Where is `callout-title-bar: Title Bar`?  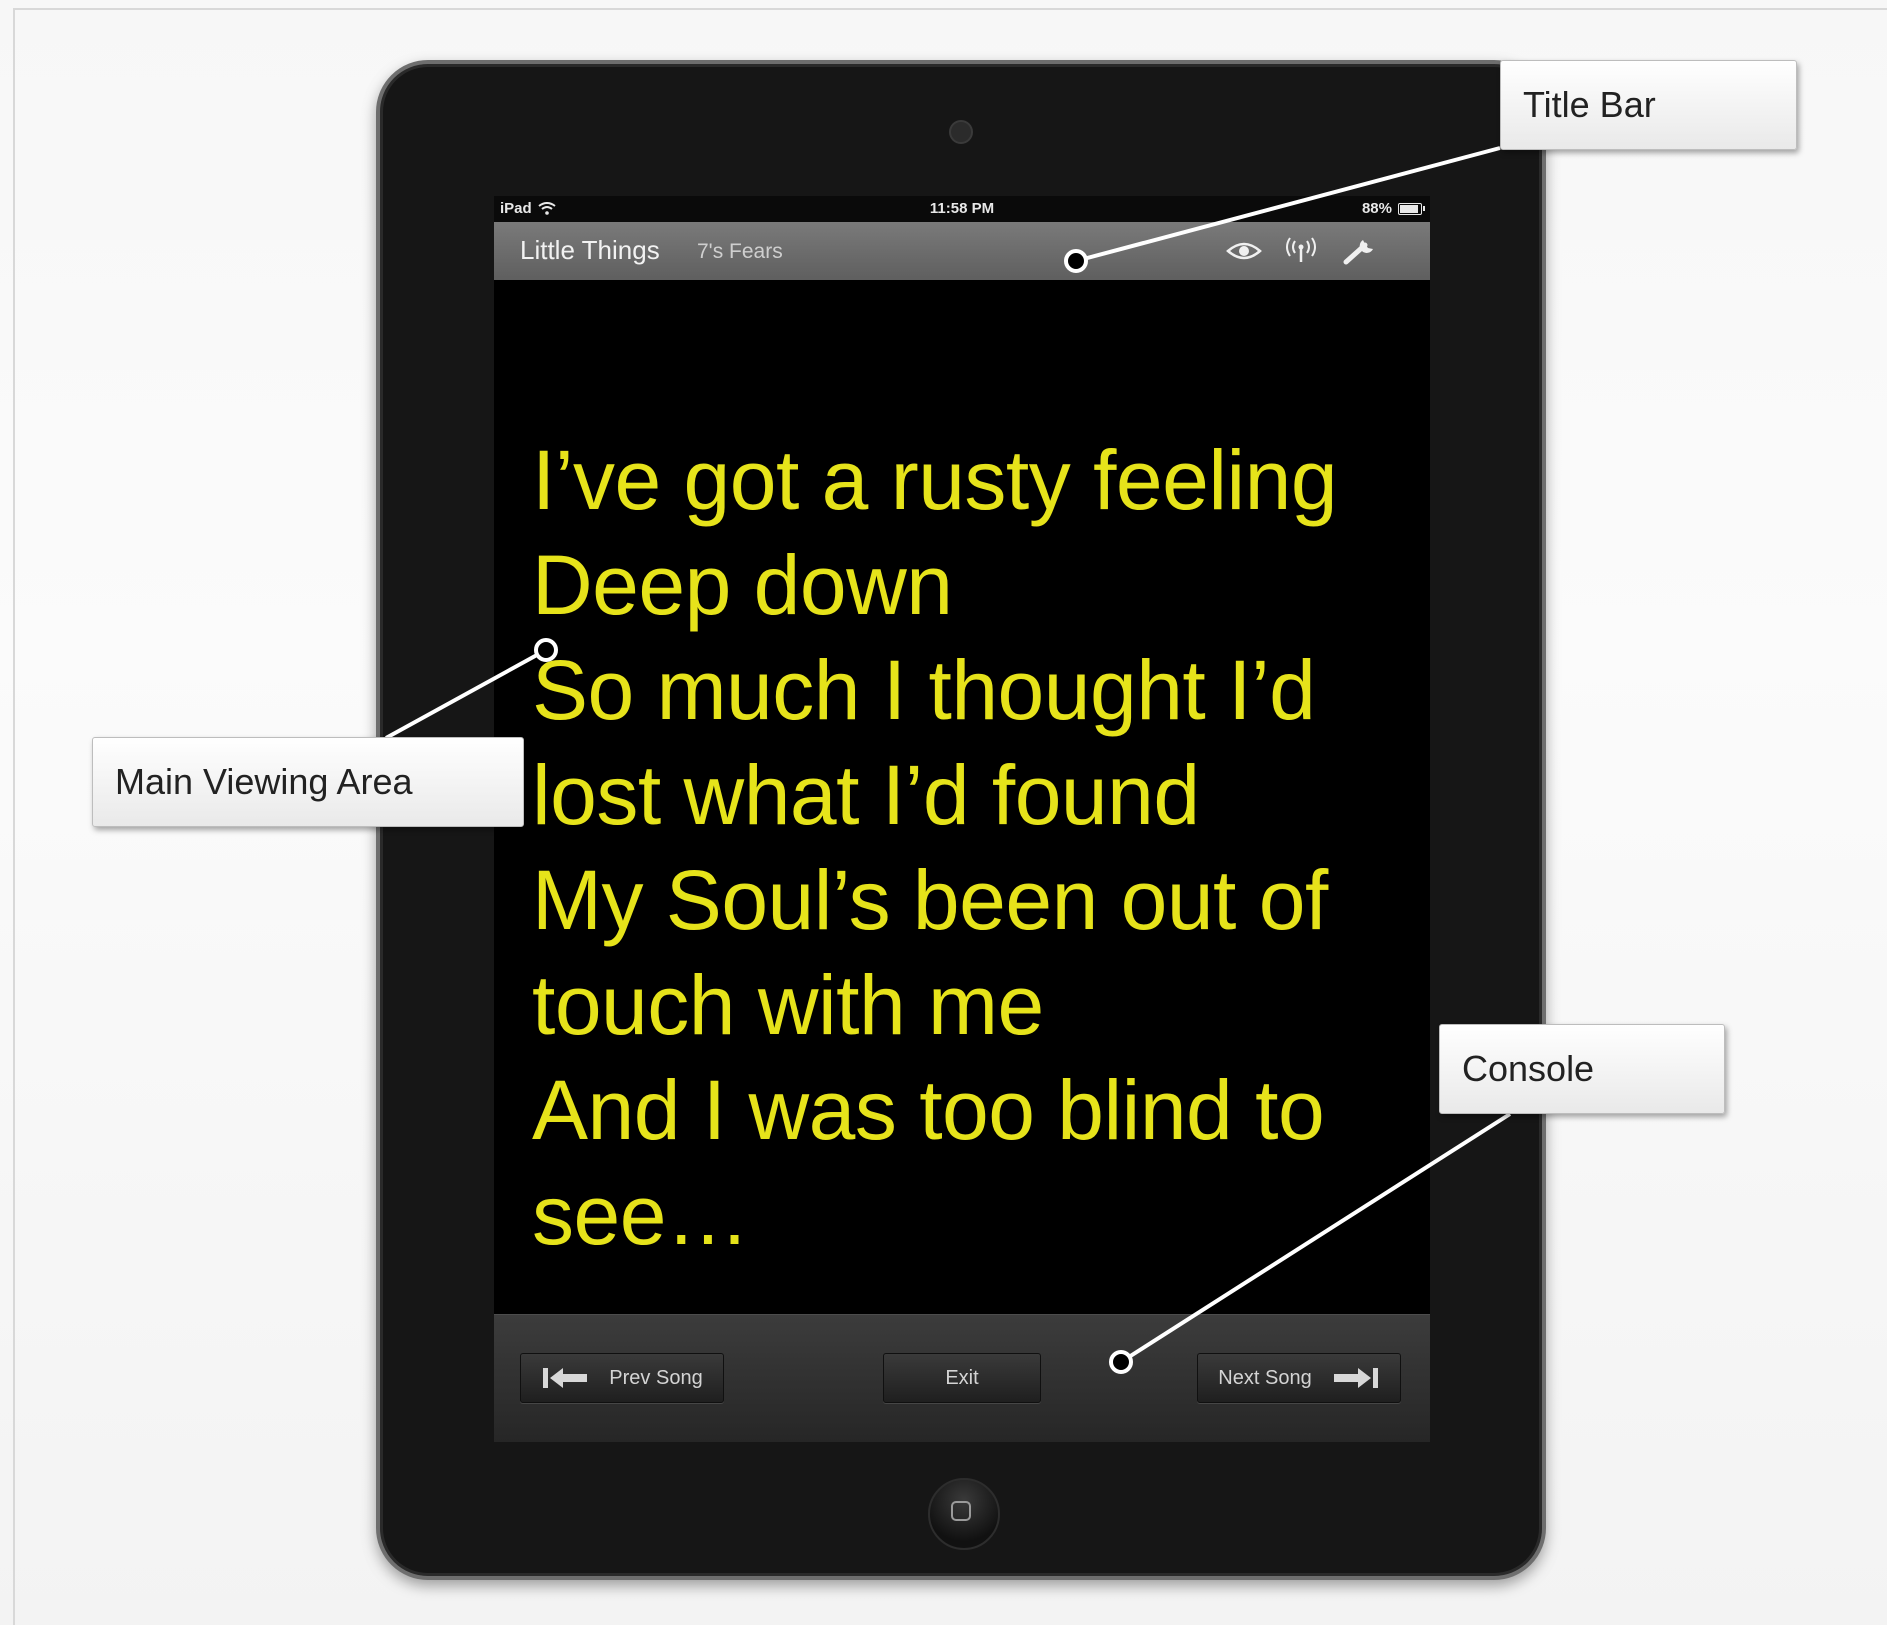 callout-title-bar: Title Bar is located at coordinates (1648, 105).